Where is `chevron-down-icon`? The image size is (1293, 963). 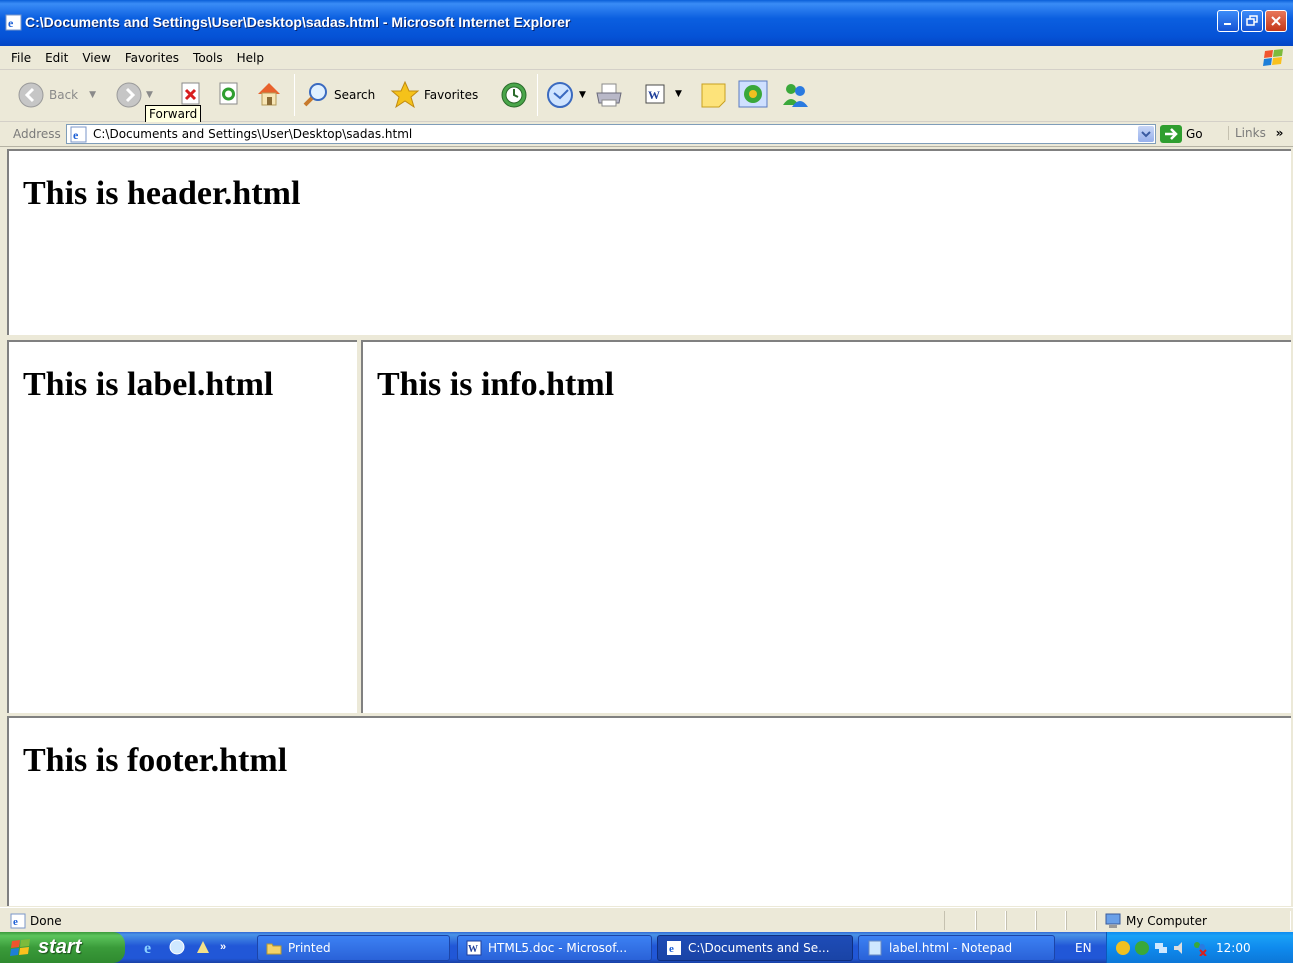 chevron-down-icon is located at coordinates (1146, 134).